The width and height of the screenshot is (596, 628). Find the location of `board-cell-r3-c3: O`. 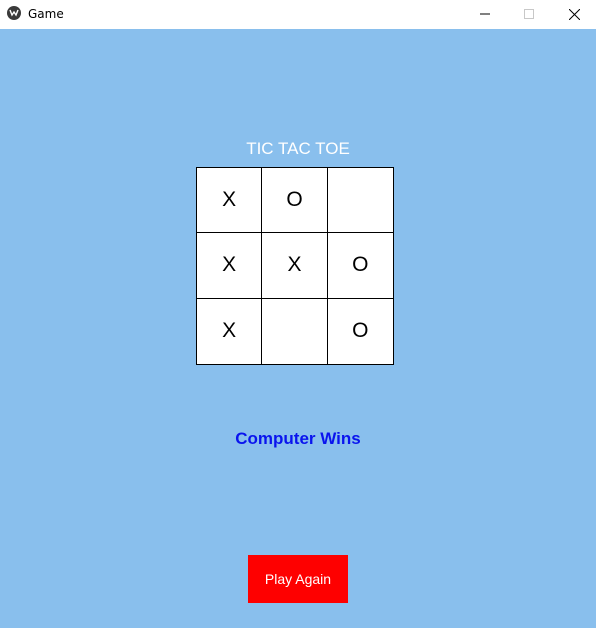

board-cell-r3-c3: O is located at coordinates (360, 331).